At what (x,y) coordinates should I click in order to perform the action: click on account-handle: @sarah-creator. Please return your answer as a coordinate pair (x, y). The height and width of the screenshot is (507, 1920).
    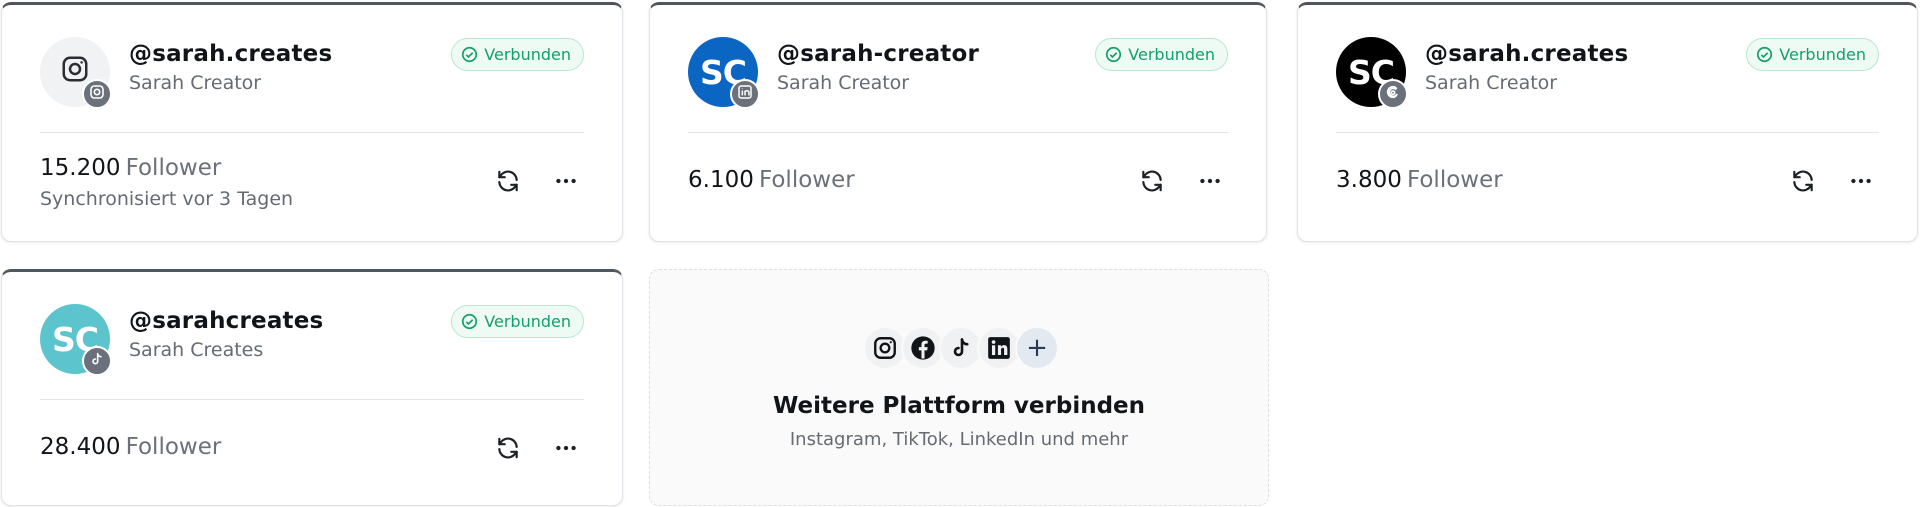
    Looking at the image, I should click on (878, 54).